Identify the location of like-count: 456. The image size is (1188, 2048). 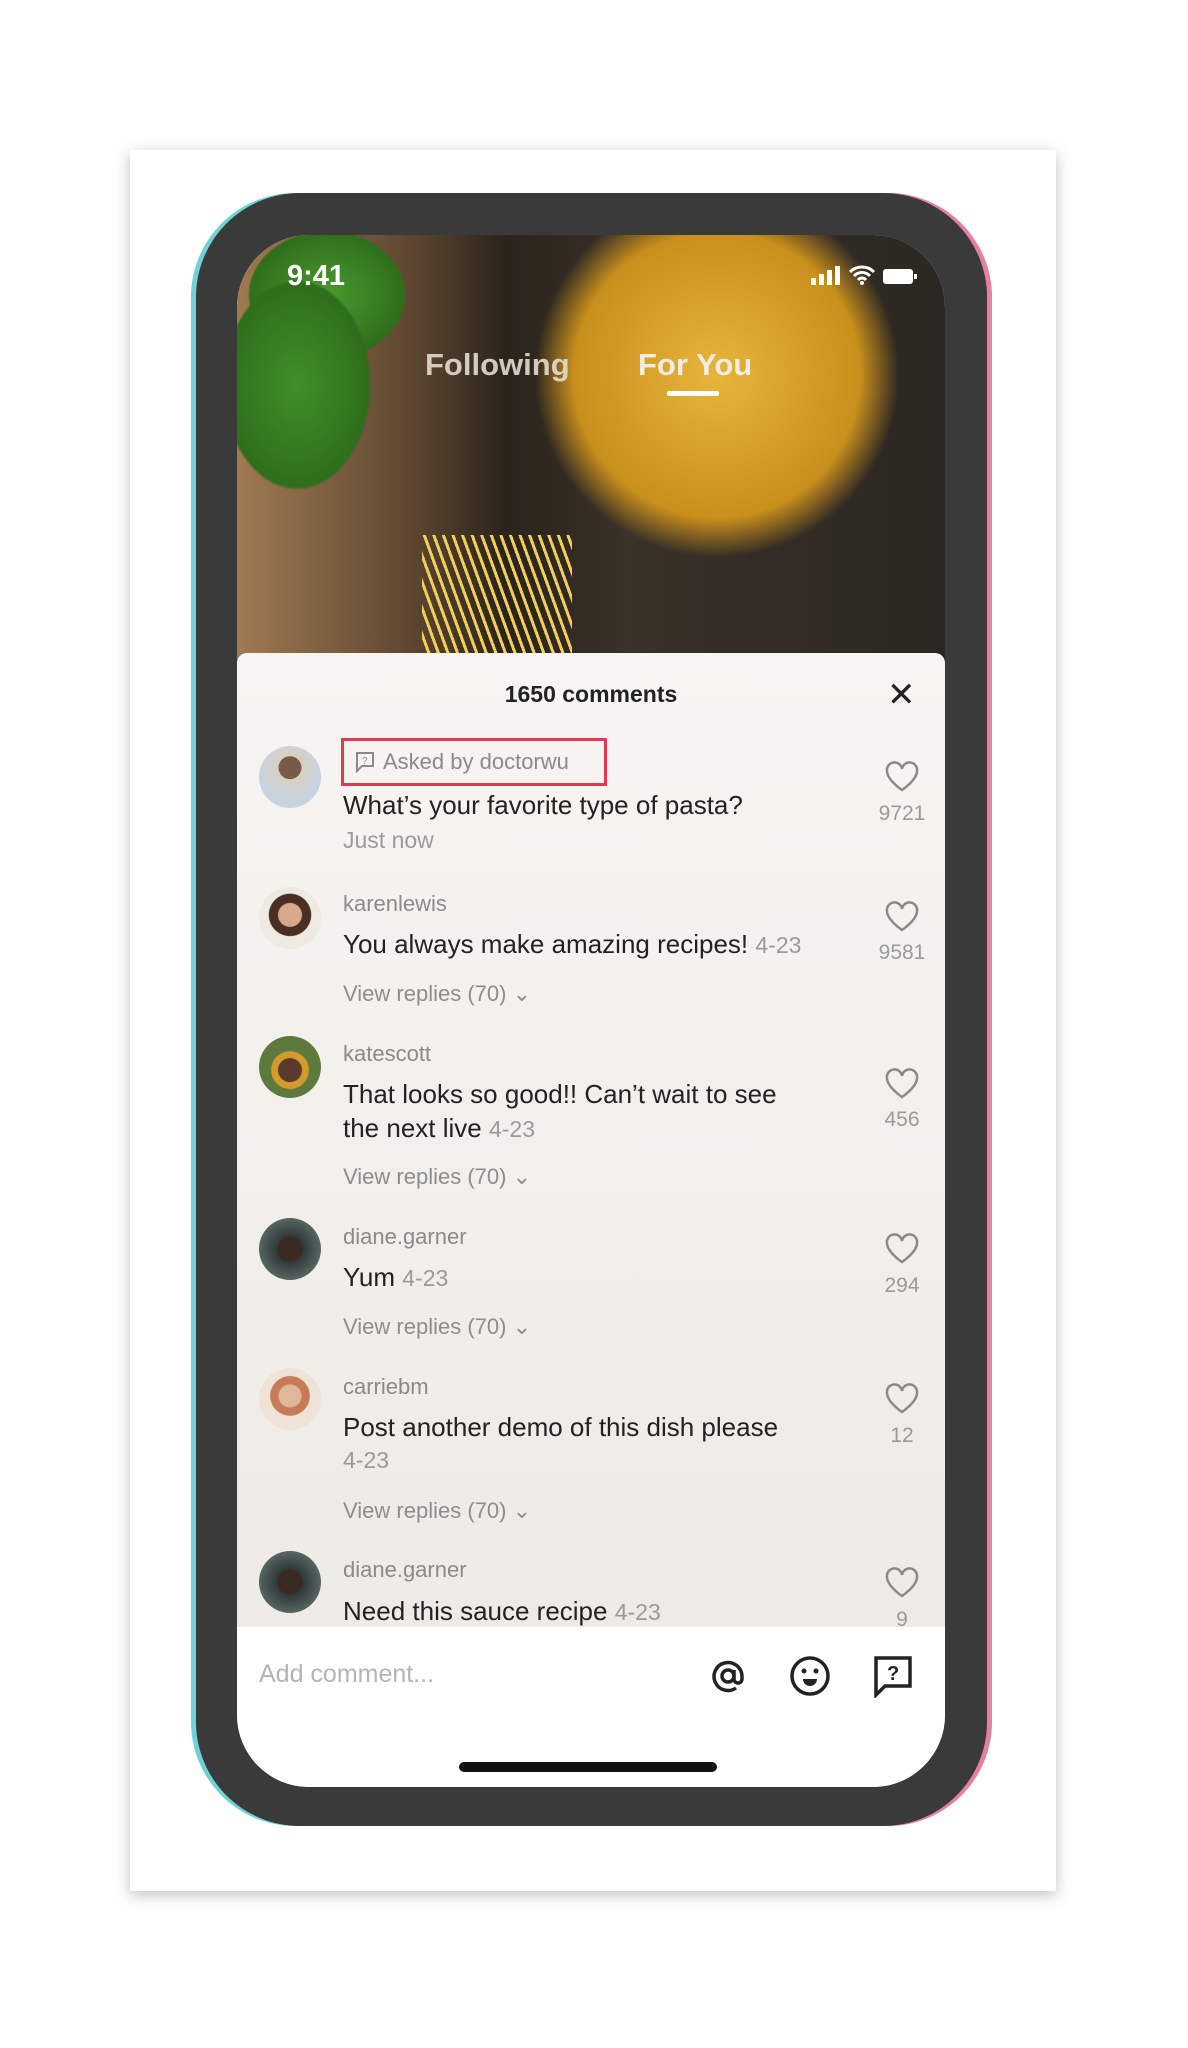
(902, 1119).